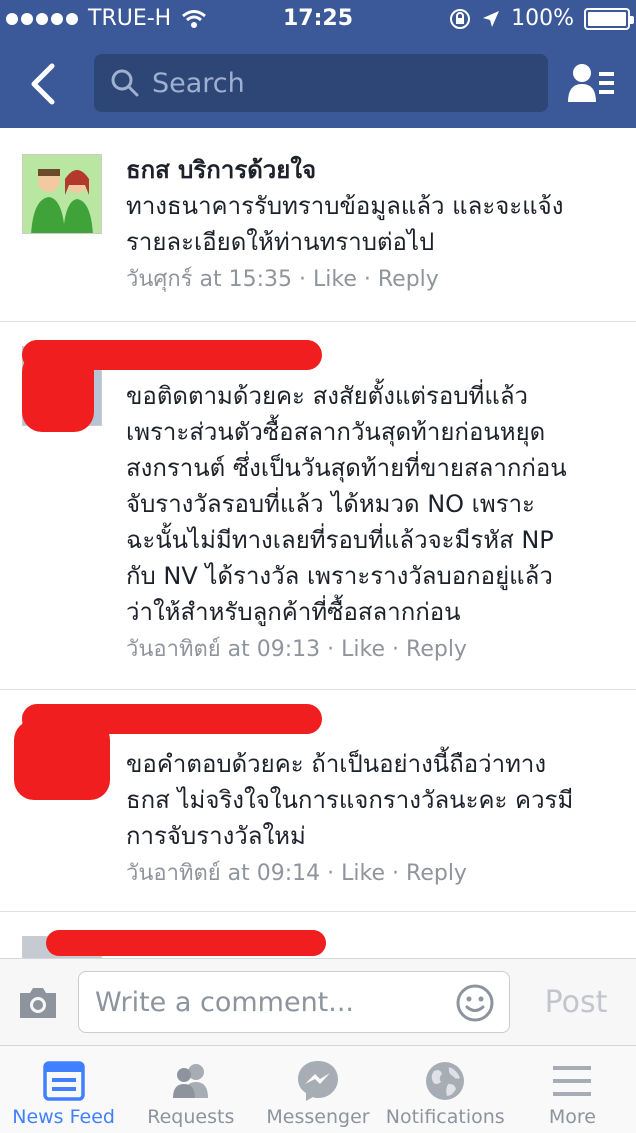 The width and height of the screenshot is (636, 1133). Describe the element at coordinates (591, 83) in the screenshot. I see `friend-list-icon` at that location.